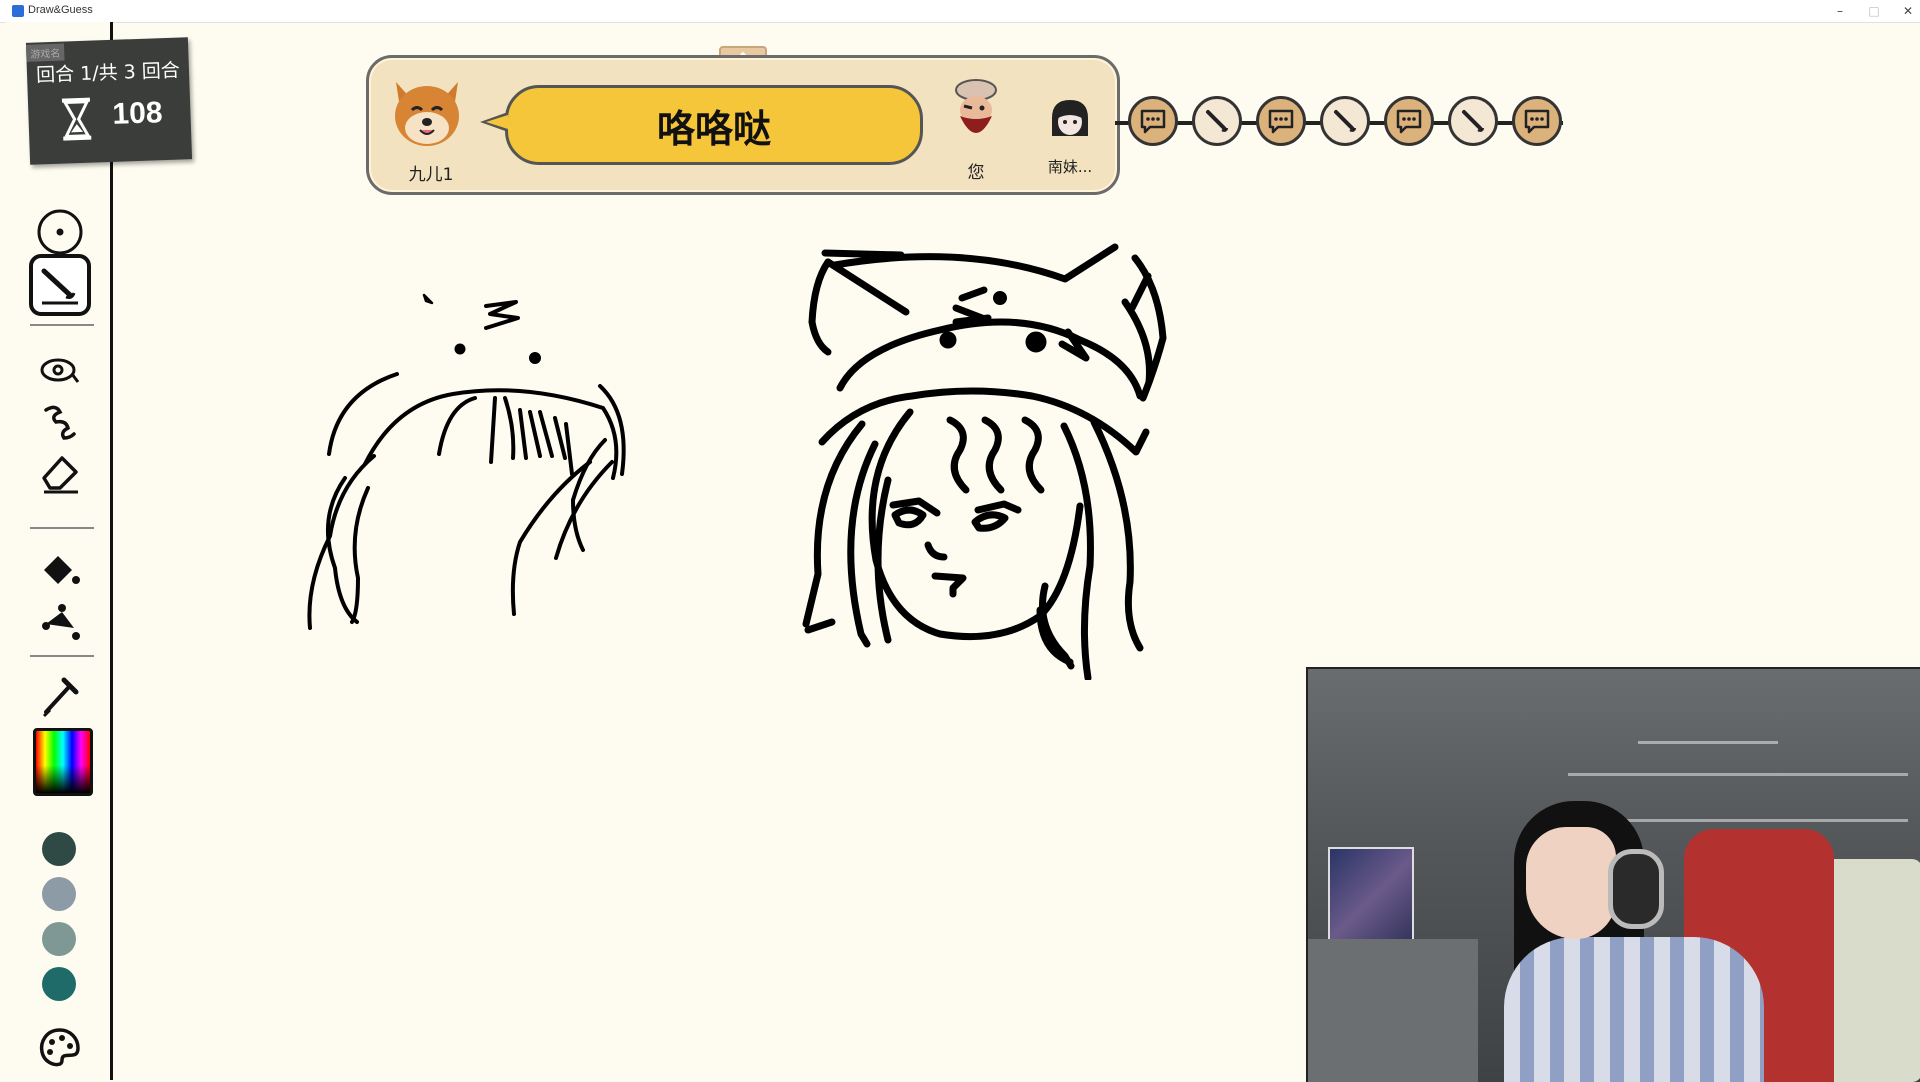 The width and height of the screenshot is (1920, 1082). I want to click on close-button: ✕, so click(1905, 11).